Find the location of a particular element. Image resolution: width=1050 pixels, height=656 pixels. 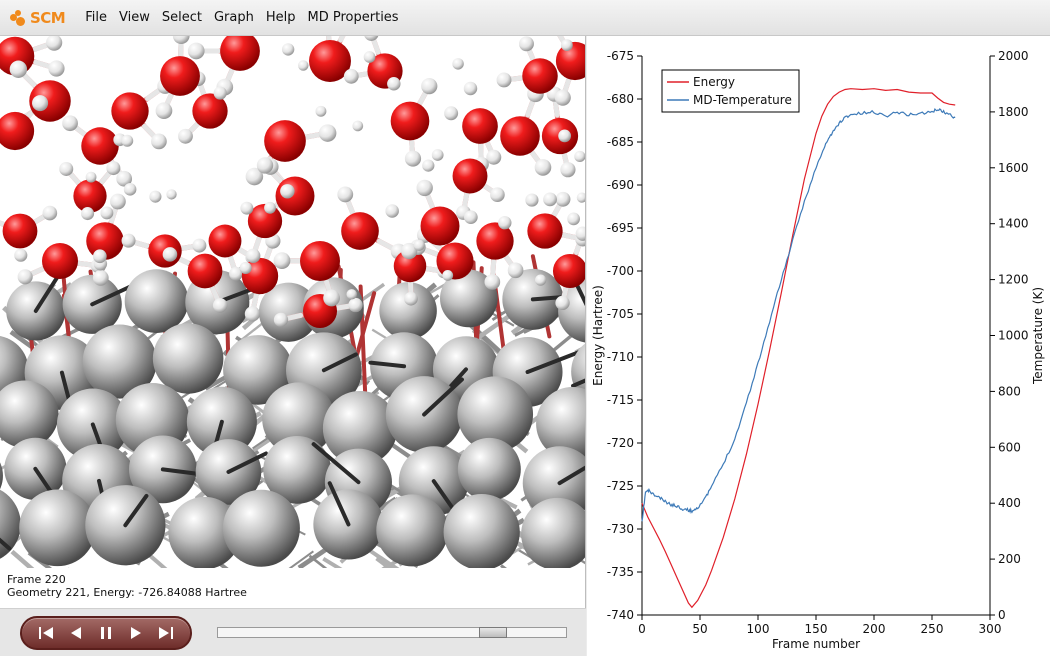

y-tick-label: -730 is located at coordinates (620, 529).